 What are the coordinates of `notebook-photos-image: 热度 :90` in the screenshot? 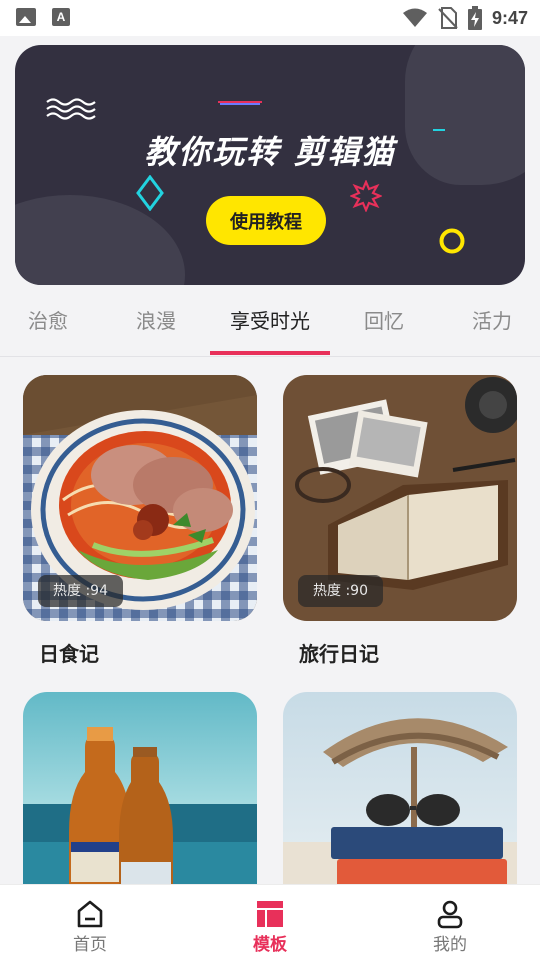 It's located at (400, 498).